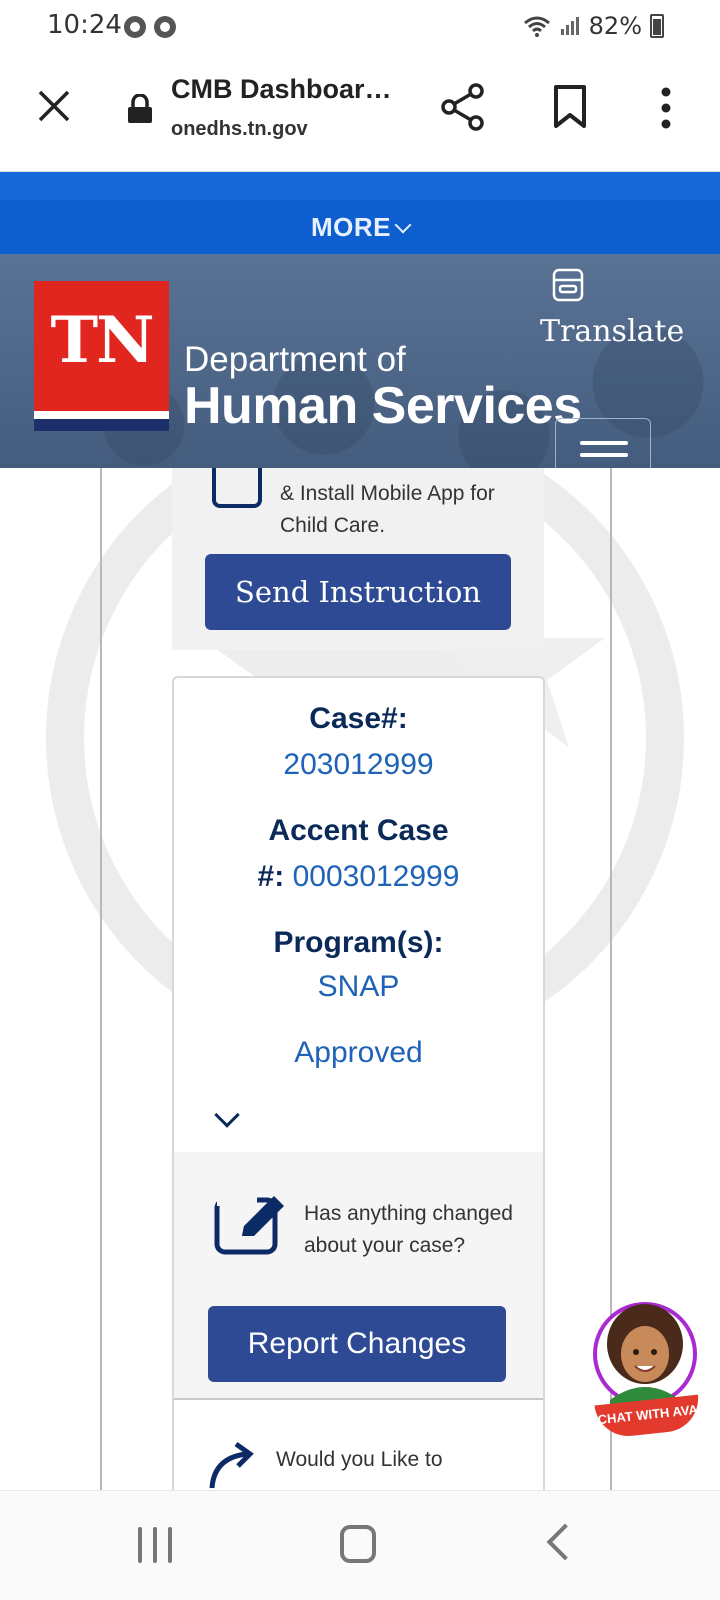 The image size is (720, 1600). I want to click on redirect-arrow-icon, so click(231, 1465).